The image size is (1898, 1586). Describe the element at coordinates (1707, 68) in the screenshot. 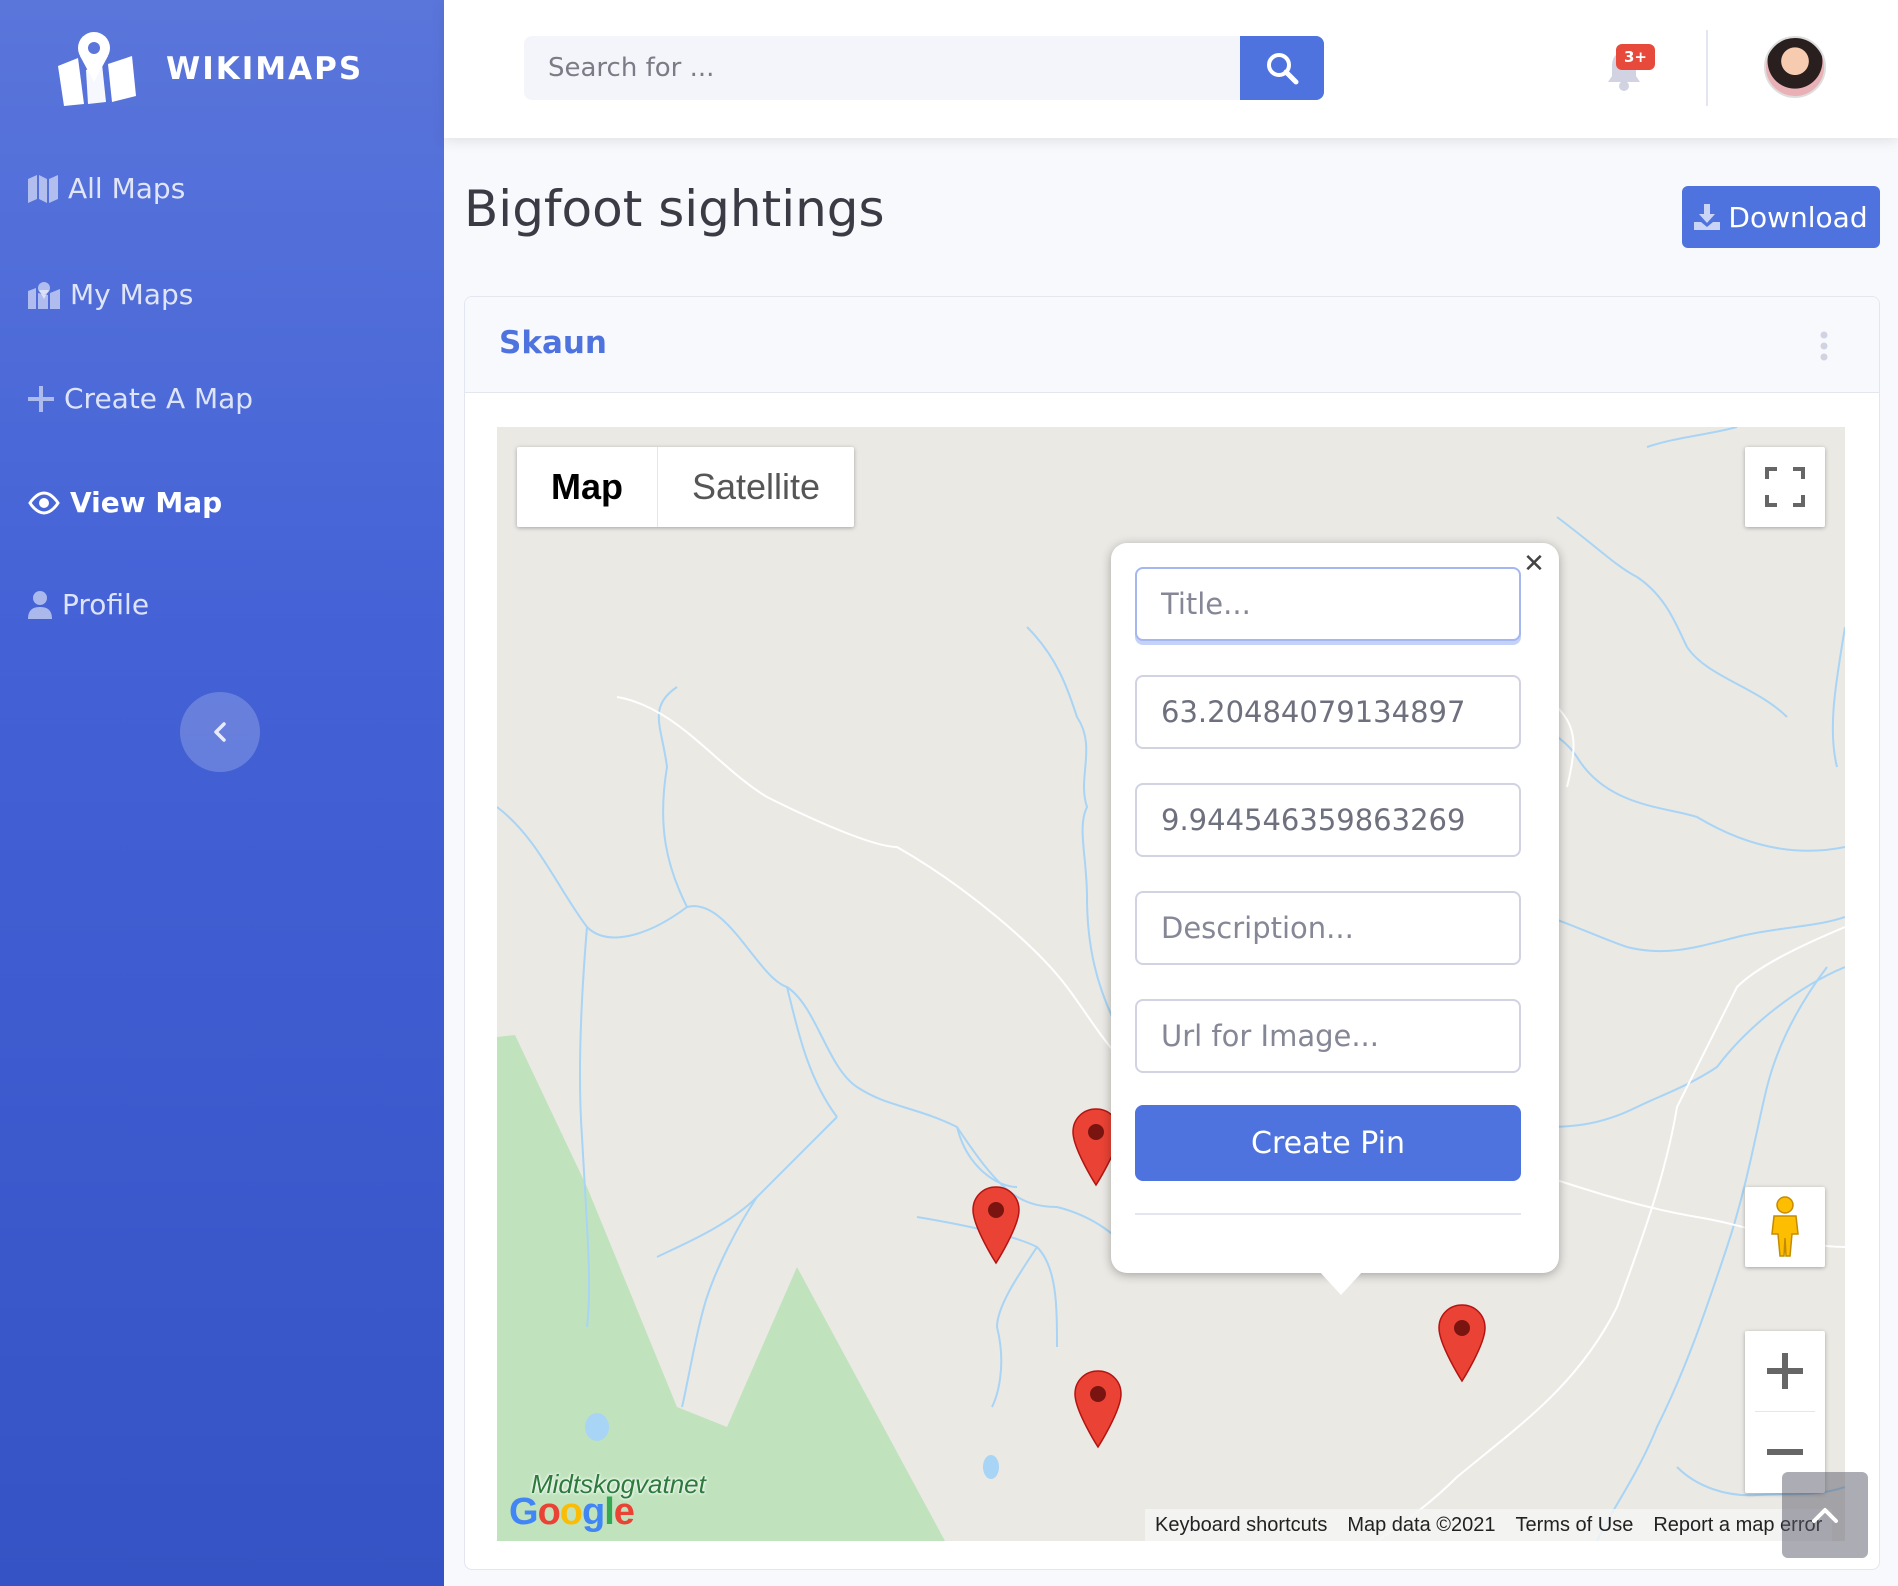

I see `topbar-divider` at that location.